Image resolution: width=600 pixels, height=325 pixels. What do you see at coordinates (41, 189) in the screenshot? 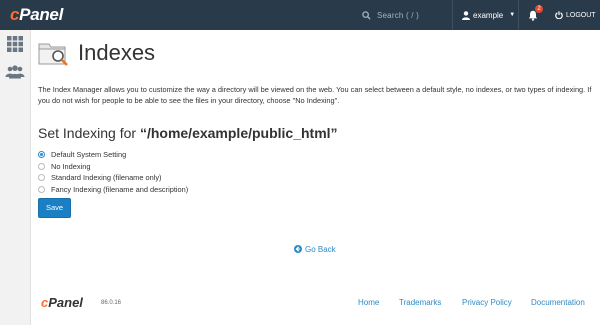
I see `radio-fancy` at bounding box center [41, 189].